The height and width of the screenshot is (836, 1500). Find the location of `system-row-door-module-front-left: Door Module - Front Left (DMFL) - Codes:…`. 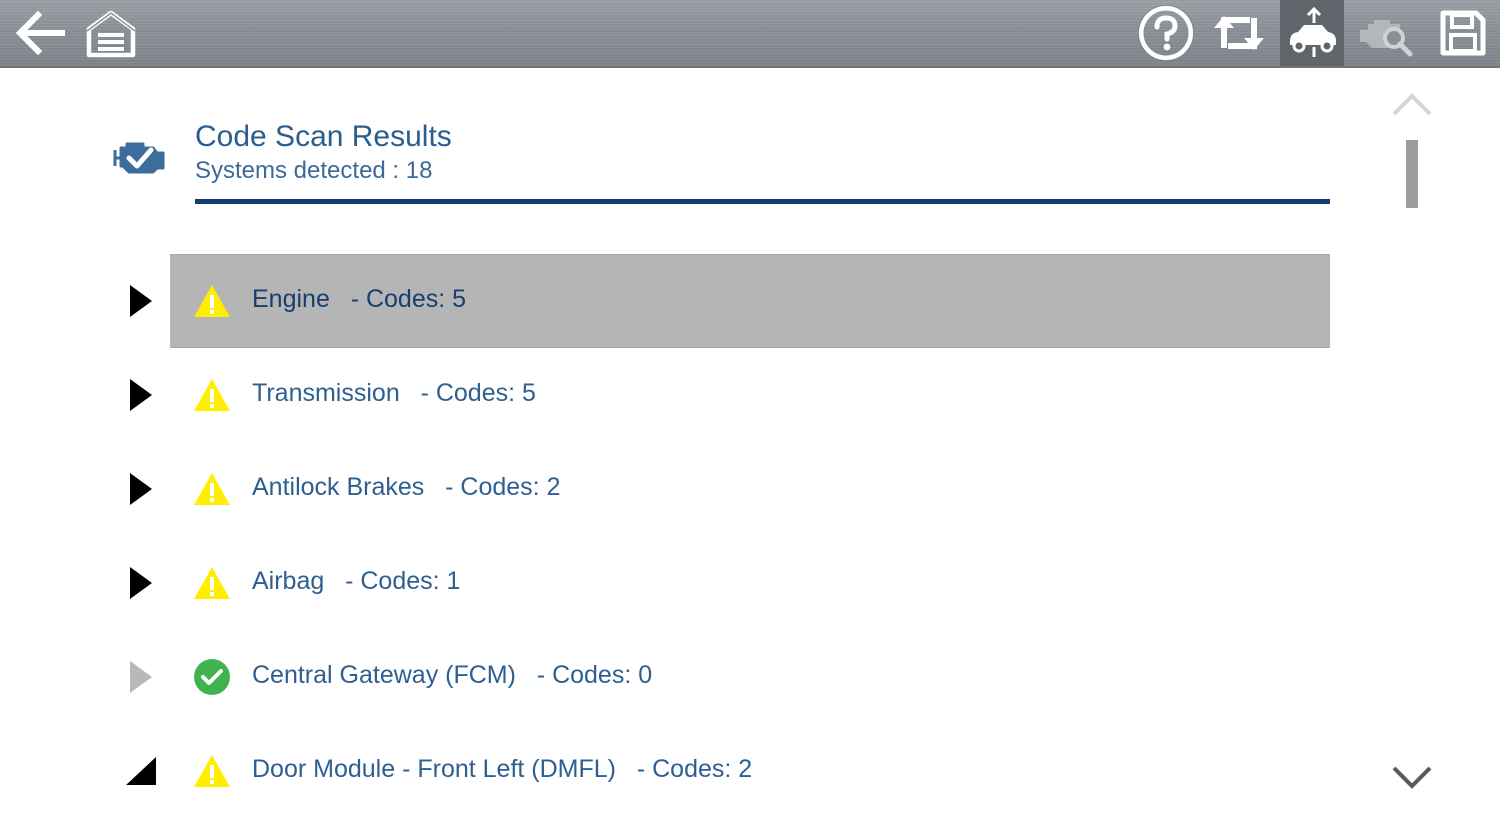

system-row-door-module-front-left: Door Module - Front Left (DMFL) - Codes:… is located at coordinates (680, 771).